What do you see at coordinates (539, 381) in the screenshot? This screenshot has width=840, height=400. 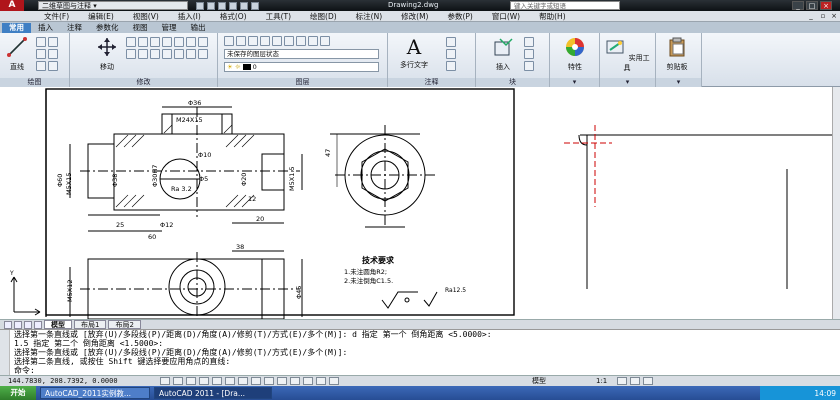 I see `model-space-label: 模型` at bounding box center [539, 381].